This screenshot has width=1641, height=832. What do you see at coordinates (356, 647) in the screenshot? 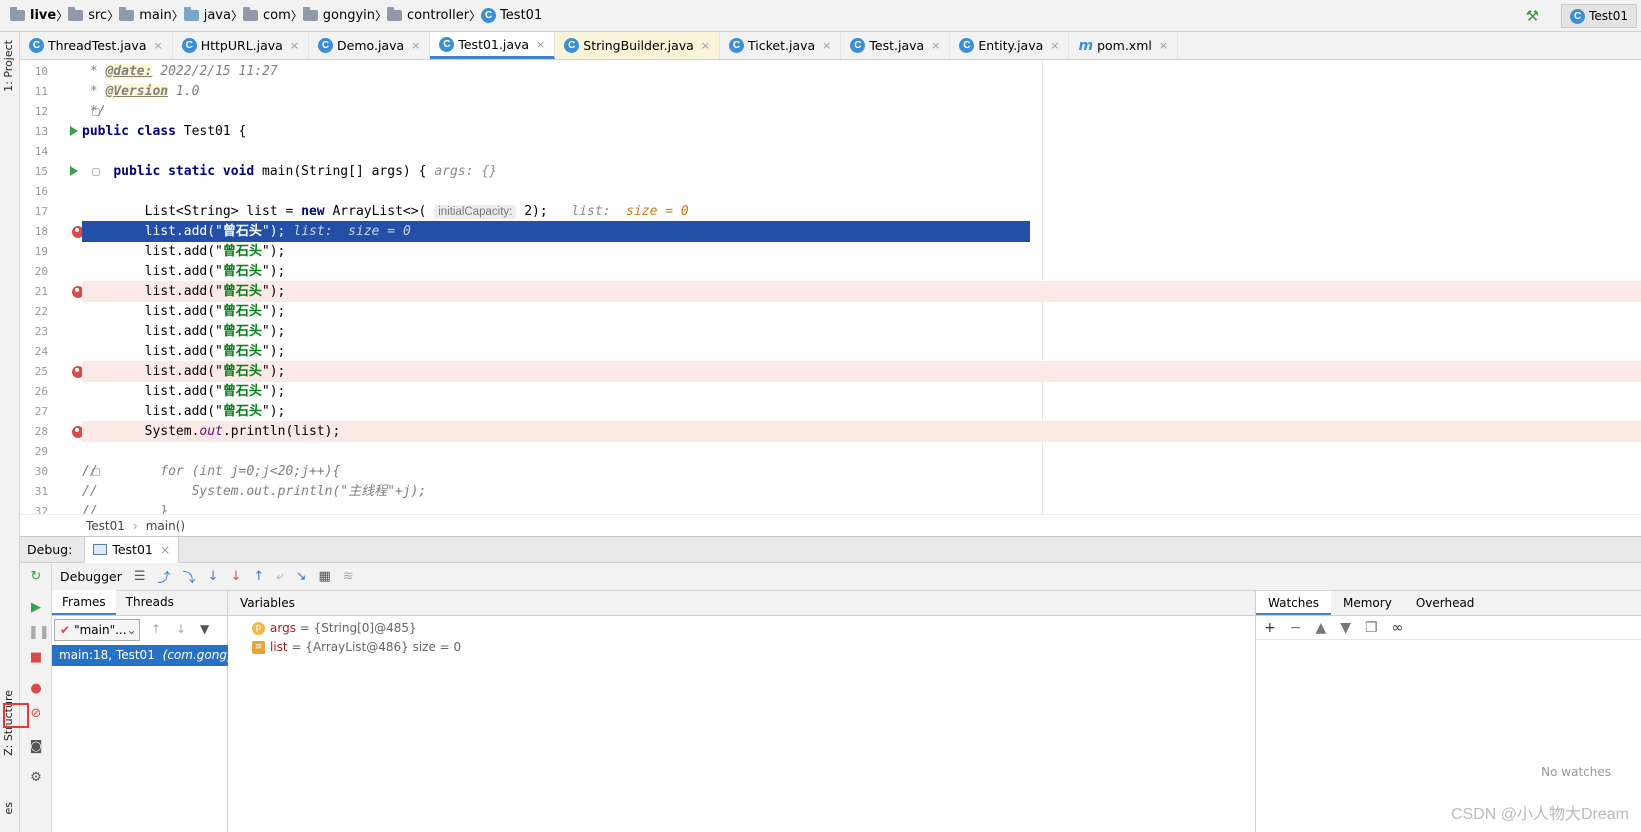
I see `variable-row: ≡ list = {ArrayList@486} size = 0` at bounding box center [356, 647].